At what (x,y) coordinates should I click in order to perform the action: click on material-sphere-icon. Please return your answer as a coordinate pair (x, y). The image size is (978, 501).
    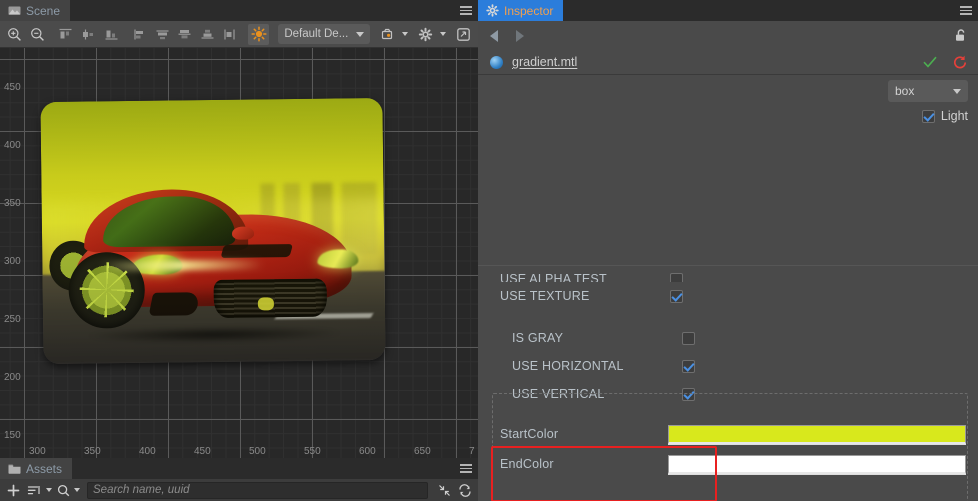
    Looking at the image, I should click on (496, 62).